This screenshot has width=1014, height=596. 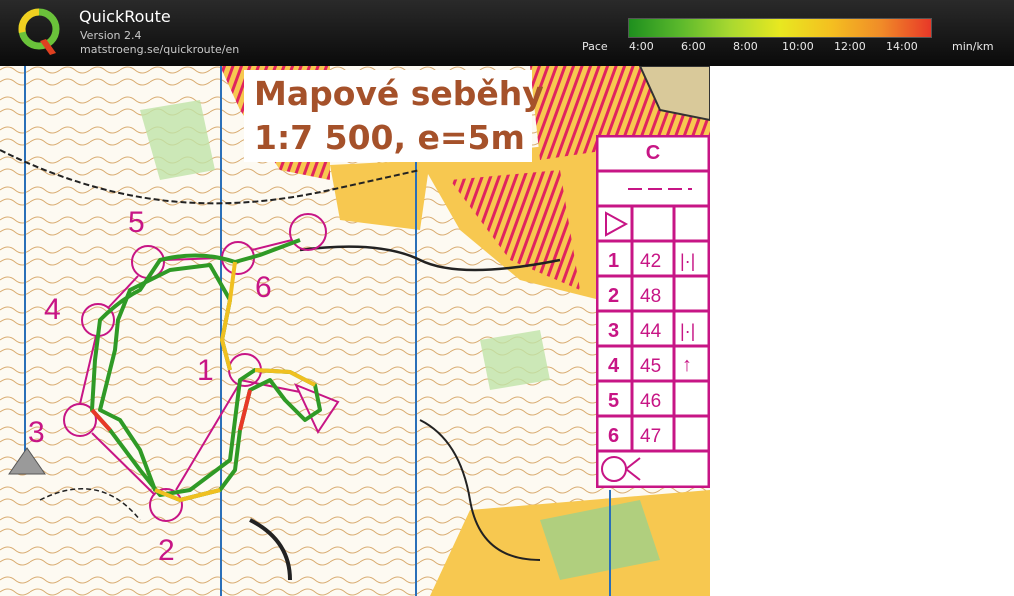 I want to click on control-number: 1, so click(x=205, y=370).